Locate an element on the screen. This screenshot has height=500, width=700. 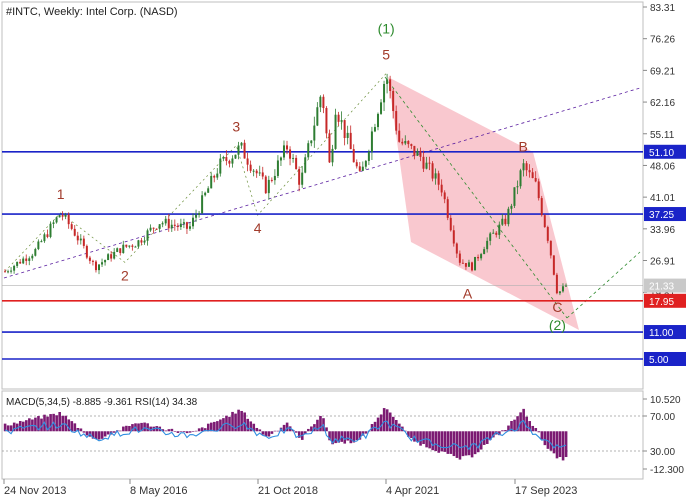
wave-label-B: B is located at coordinates (523, 147).